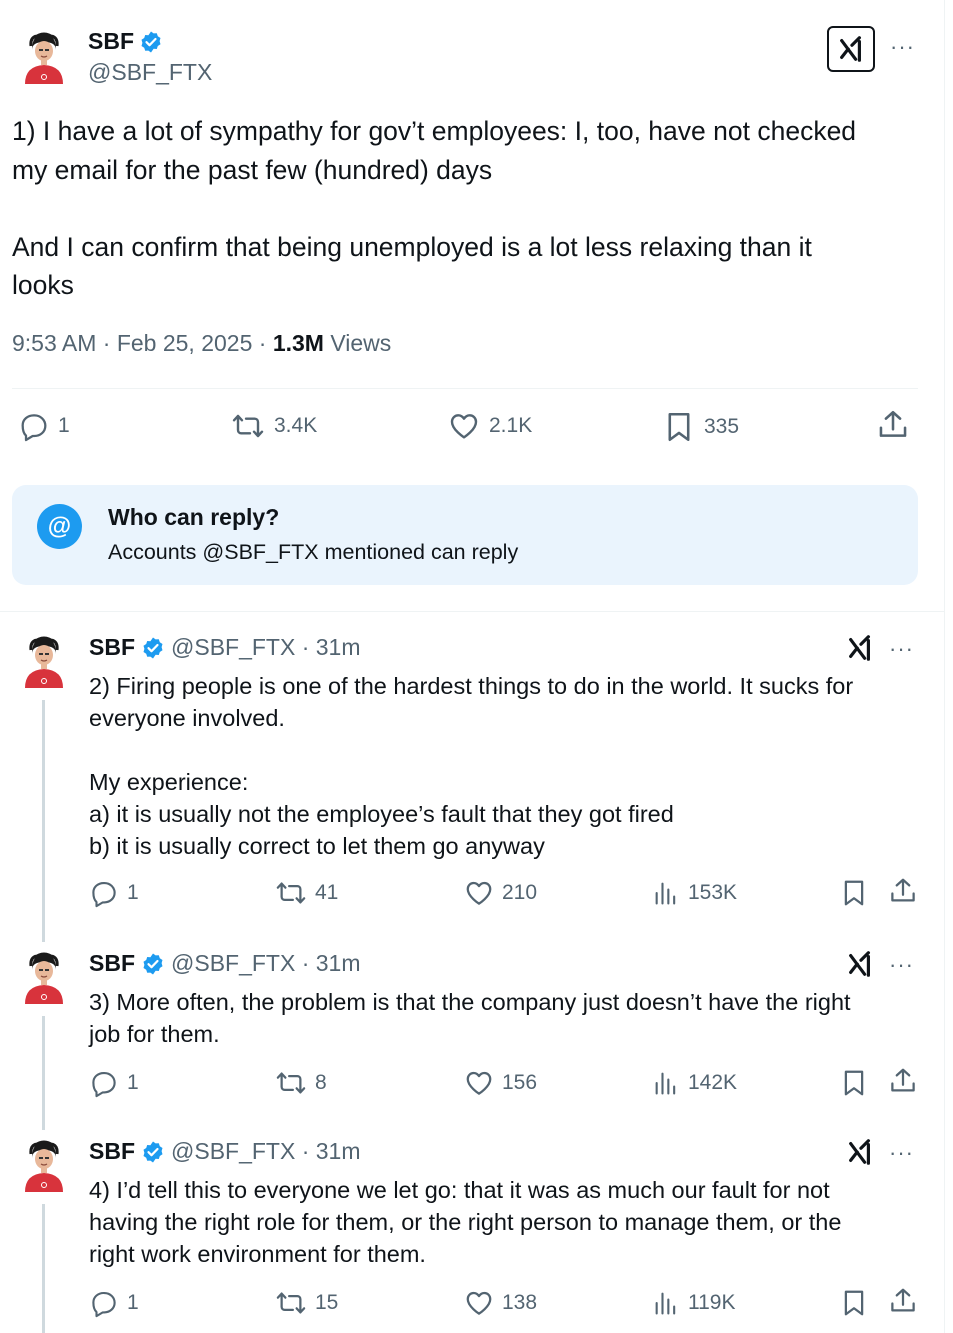 This screenshot has width=953, height=1333. Describe the element at coordinates (713, 892) in the screenshot. I see `views-count: 153K` at that location.